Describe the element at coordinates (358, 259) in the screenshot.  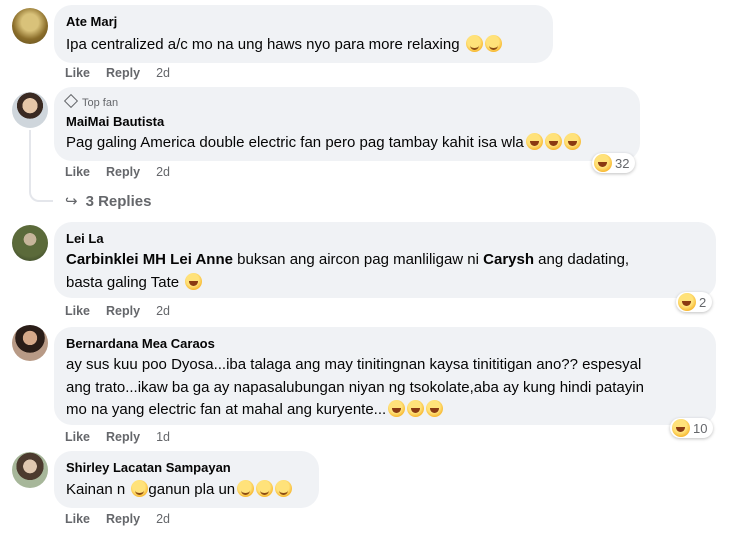
I see `comment-body: buksan ang aircon pag manliligaw ni` at that location.